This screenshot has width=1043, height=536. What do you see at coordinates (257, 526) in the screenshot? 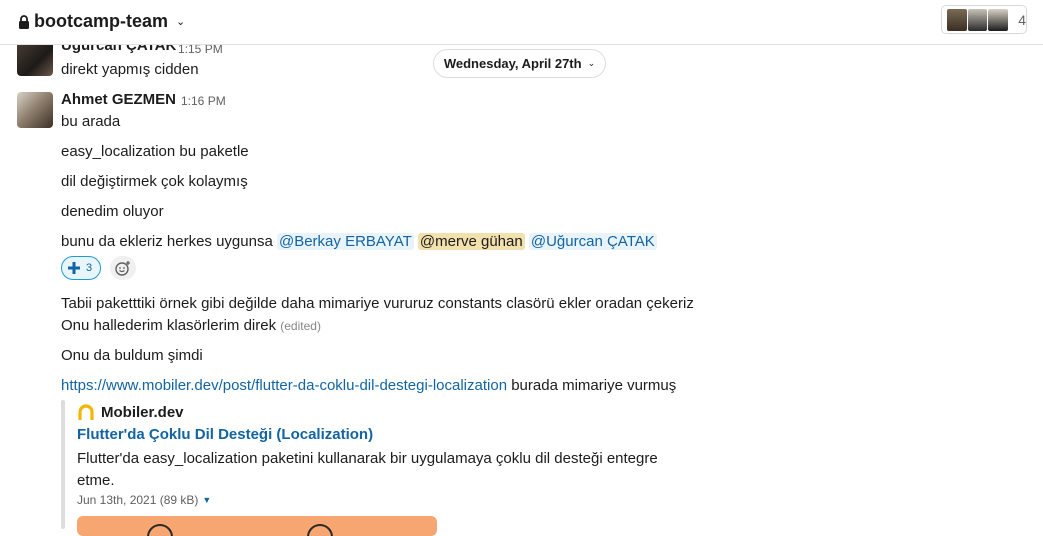
I see `unfurl-preview-image` at bounding box center [257, 526].